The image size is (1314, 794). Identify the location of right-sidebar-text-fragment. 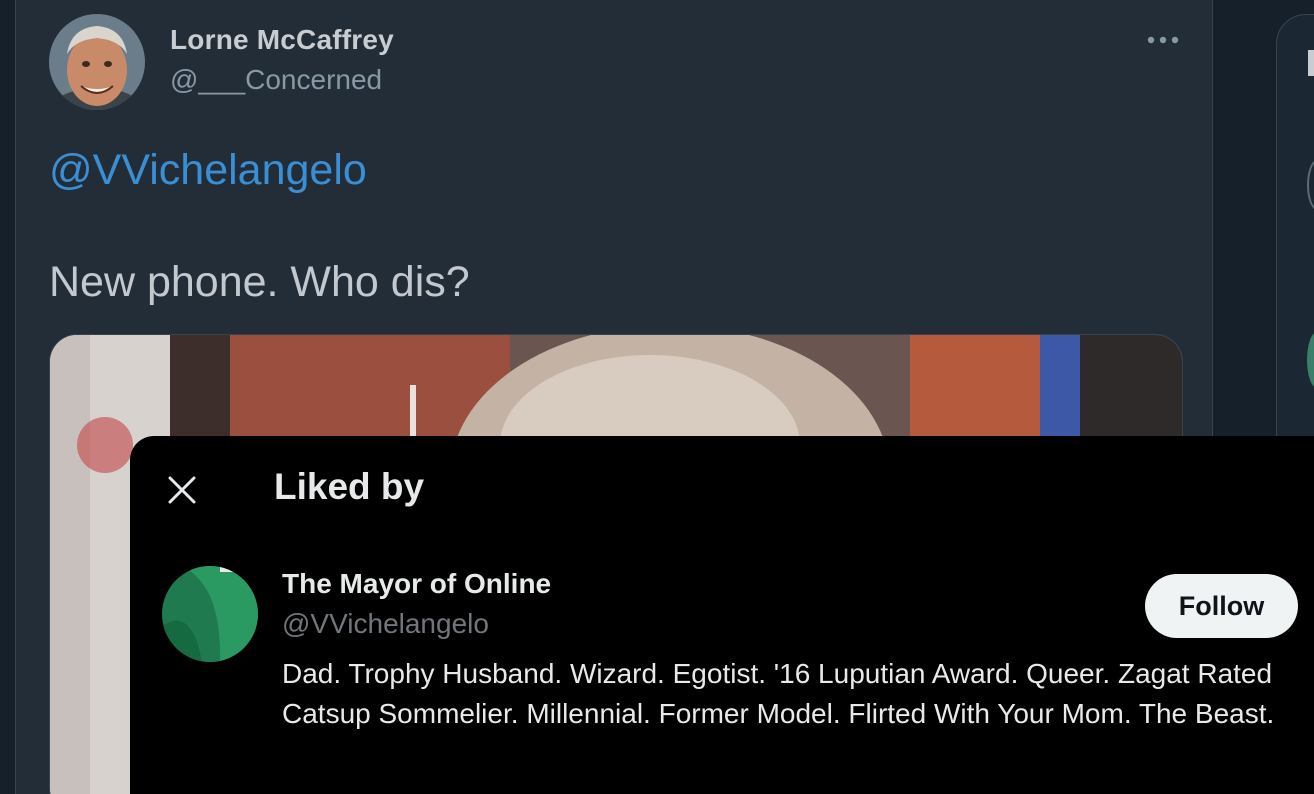
(1311, 63).